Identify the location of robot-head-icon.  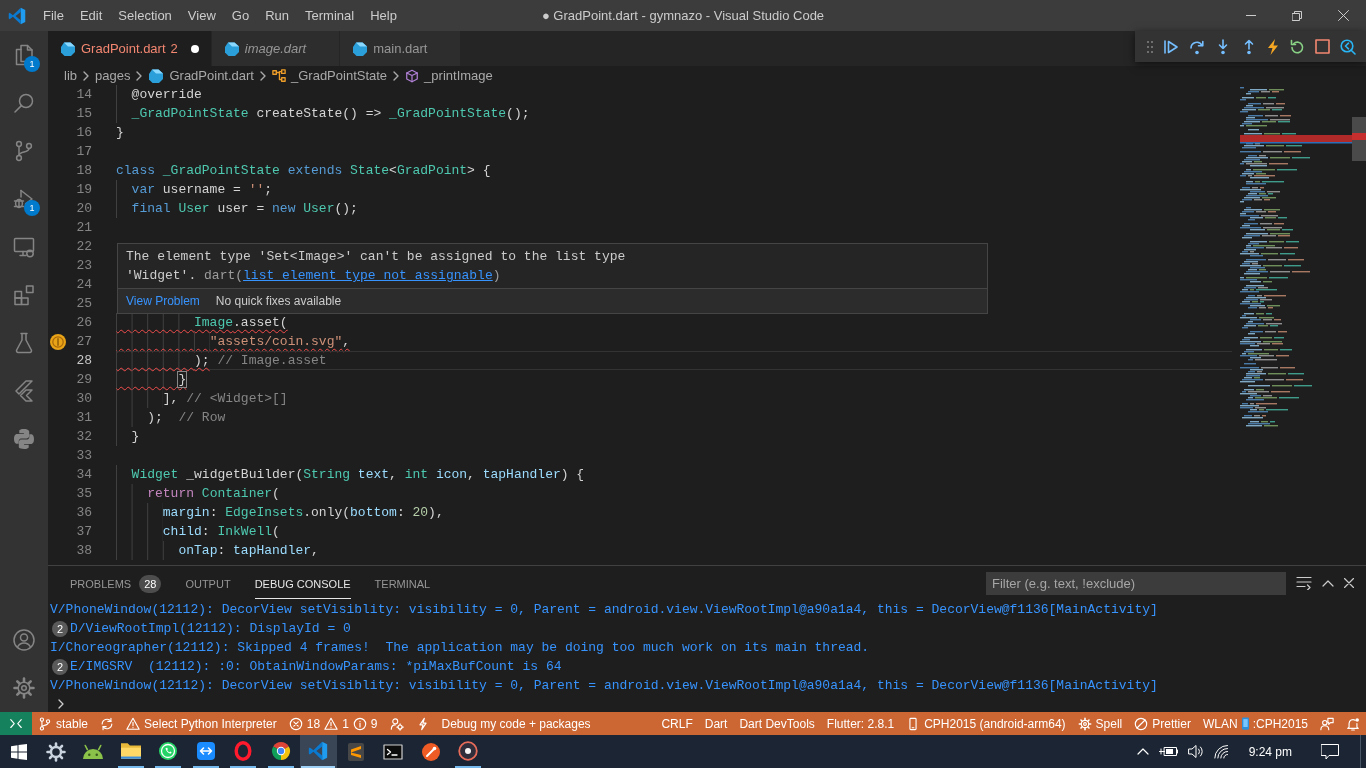
(93, 751).